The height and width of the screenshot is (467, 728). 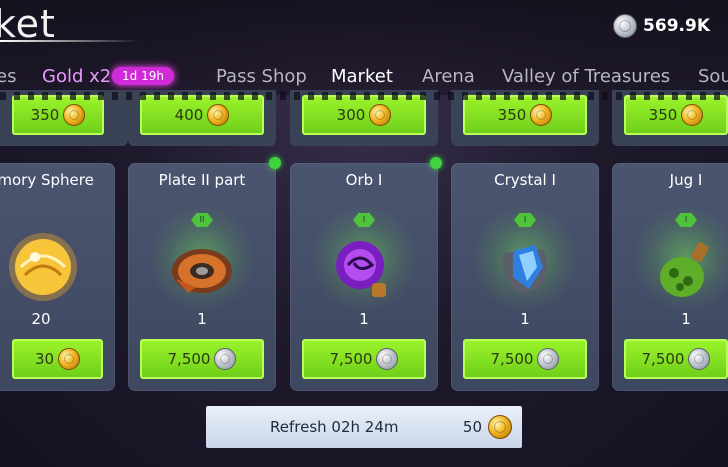 What do you see at coordinates (44, 359) in the screenshot?
I see `price-label: 30` at bounding box center [44, 359].